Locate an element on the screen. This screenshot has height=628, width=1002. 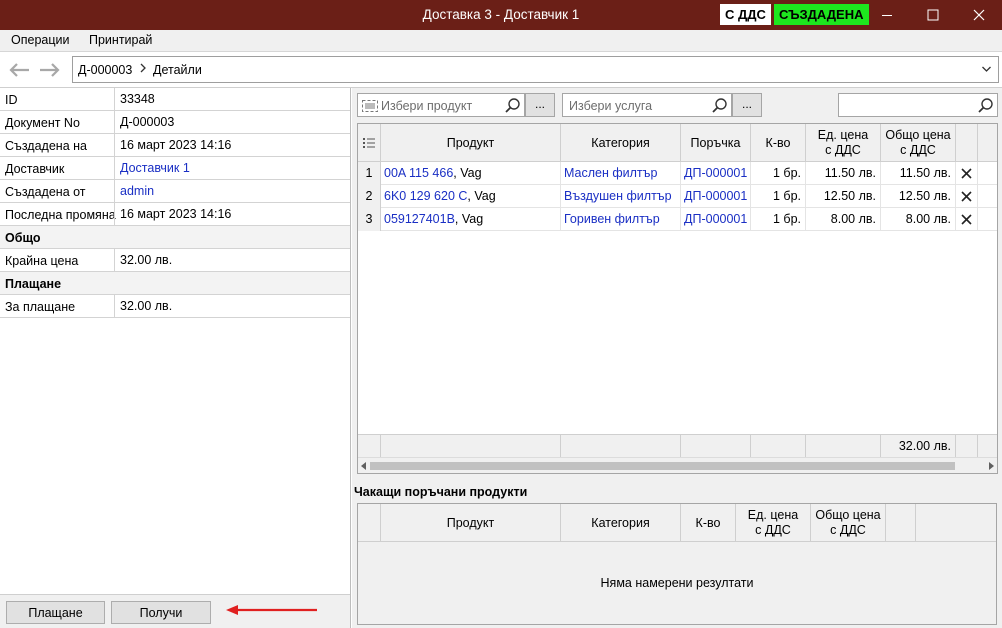
close-window-button is located at coordinates (979, 15).